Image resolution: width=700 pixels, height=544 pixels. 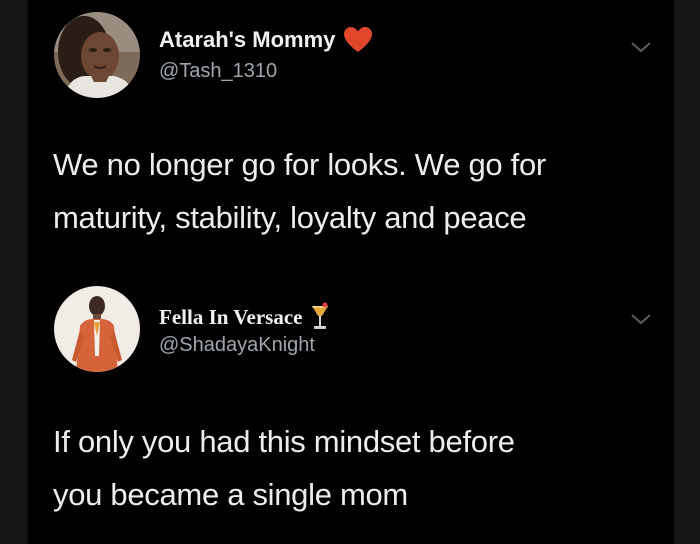 What do you see at coordinates (284, 441) in the screenshot?
I see `tweet-text-line: If only you had this mindset before` at bounding box center [284, 441].